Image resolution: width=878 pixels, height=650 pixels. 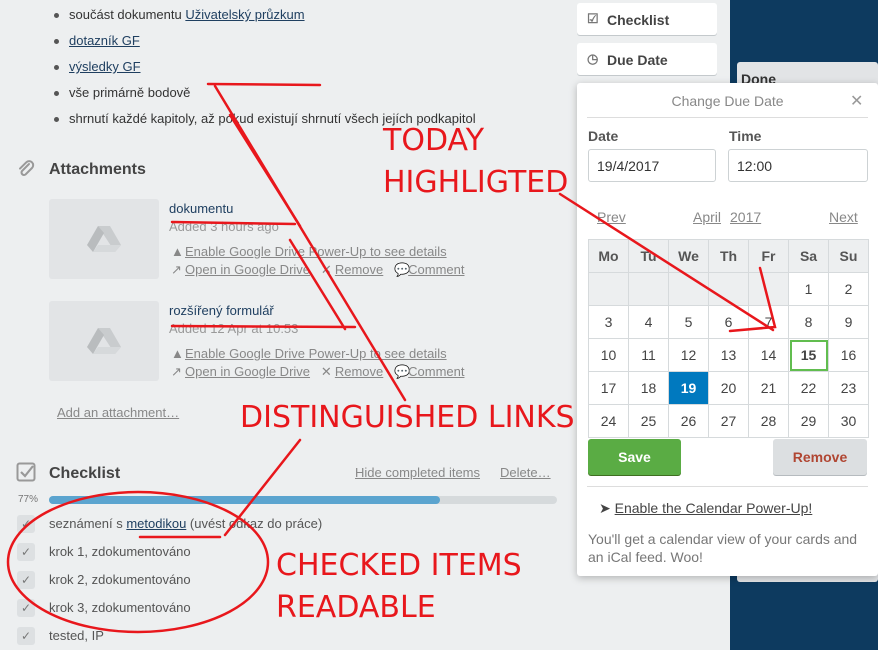 I want to click on annotation-distinguished-links: DISTINGUISHED LINKS, so click(x=407, y=417).